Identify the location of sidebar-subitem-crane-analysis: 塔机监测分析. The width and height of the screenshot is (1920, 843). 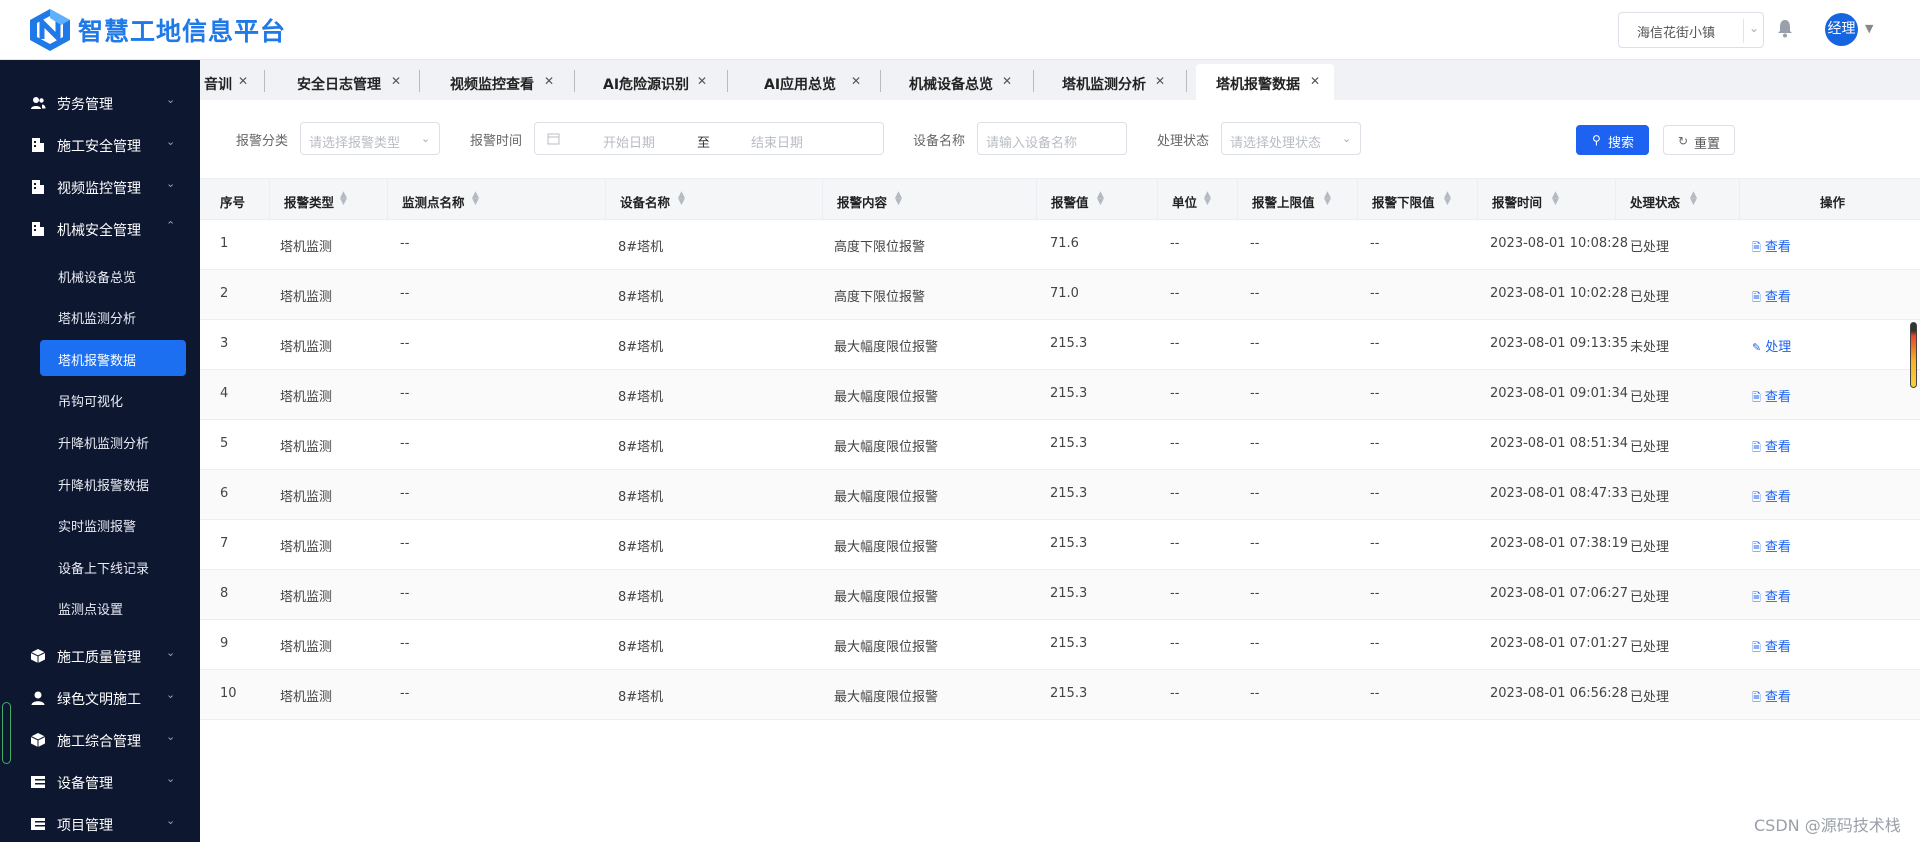
(113, 316).